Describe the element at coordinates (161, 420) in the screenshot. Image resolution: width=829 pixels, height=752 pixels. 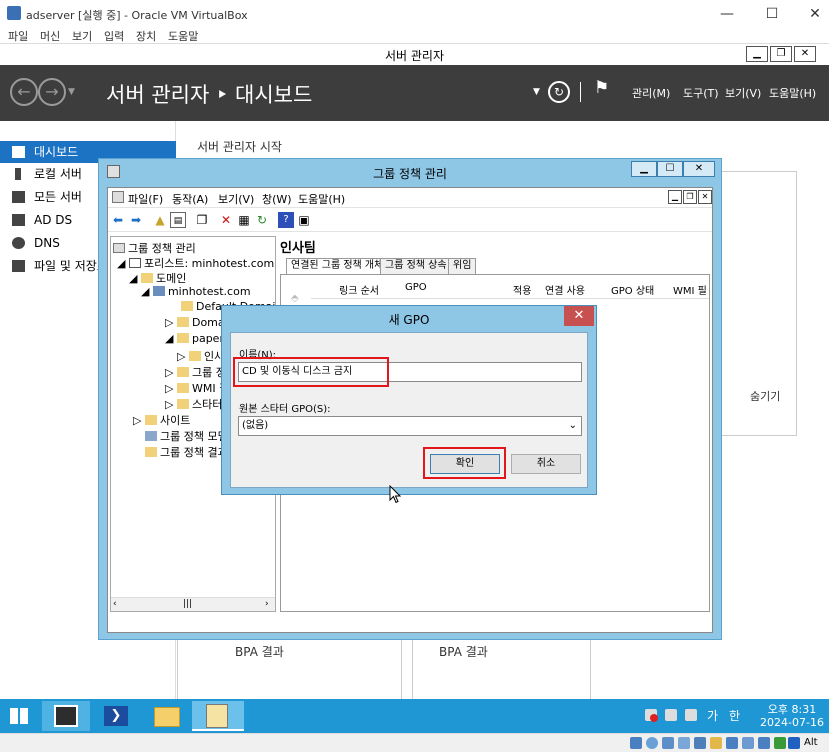
I see `tree-node-sites: ▷ 사이트` at that location.